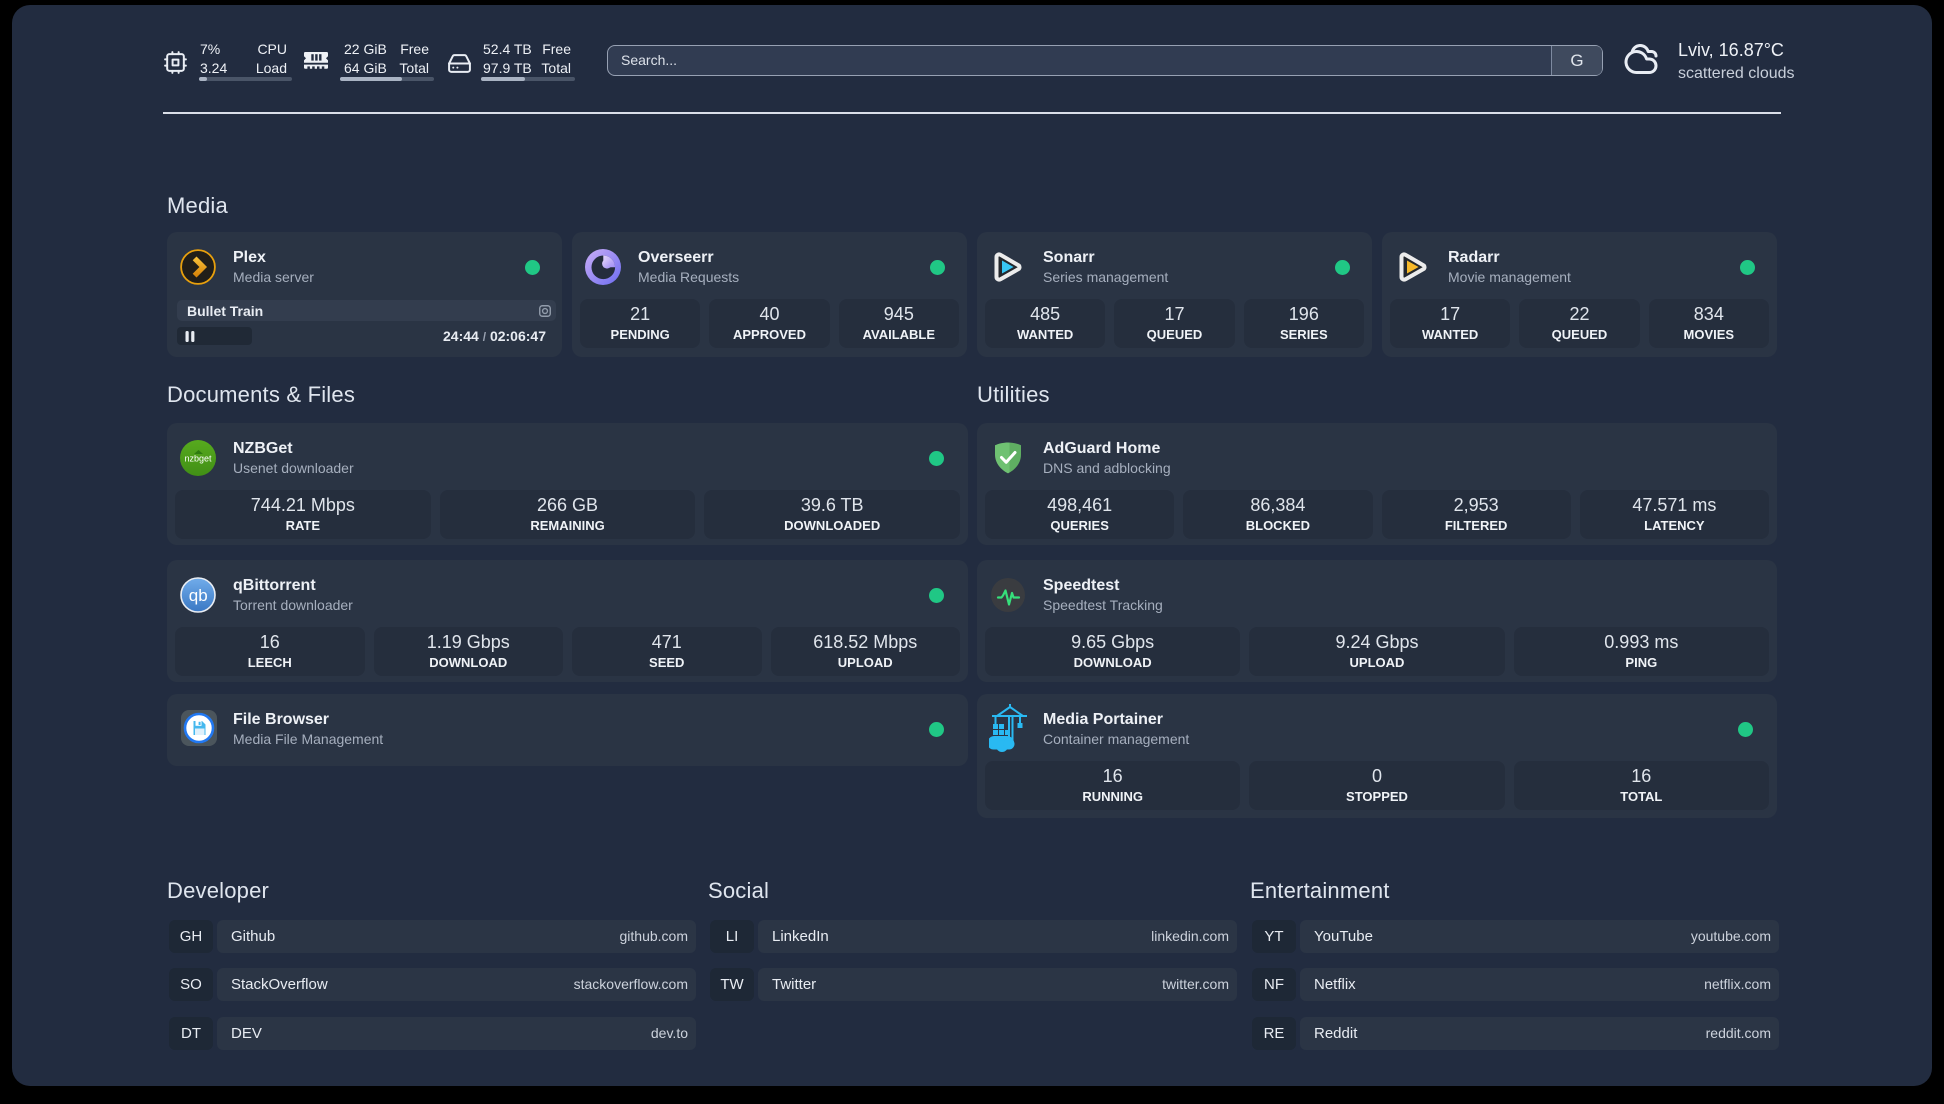 This screenshot has height=1104, width=1944. I want to click on svg-text: qb, so click(198, 595).